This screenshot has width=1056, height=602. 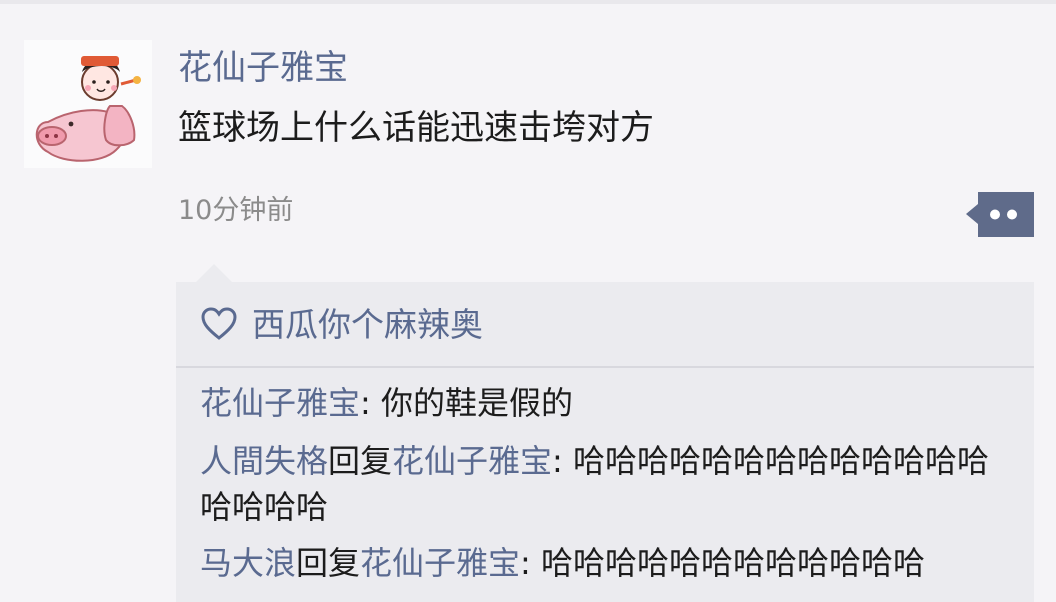 I want to click on comment-text: 哈哈哈哈哈哈哈哈哈哈哈哈, so click(x=733, y=563).